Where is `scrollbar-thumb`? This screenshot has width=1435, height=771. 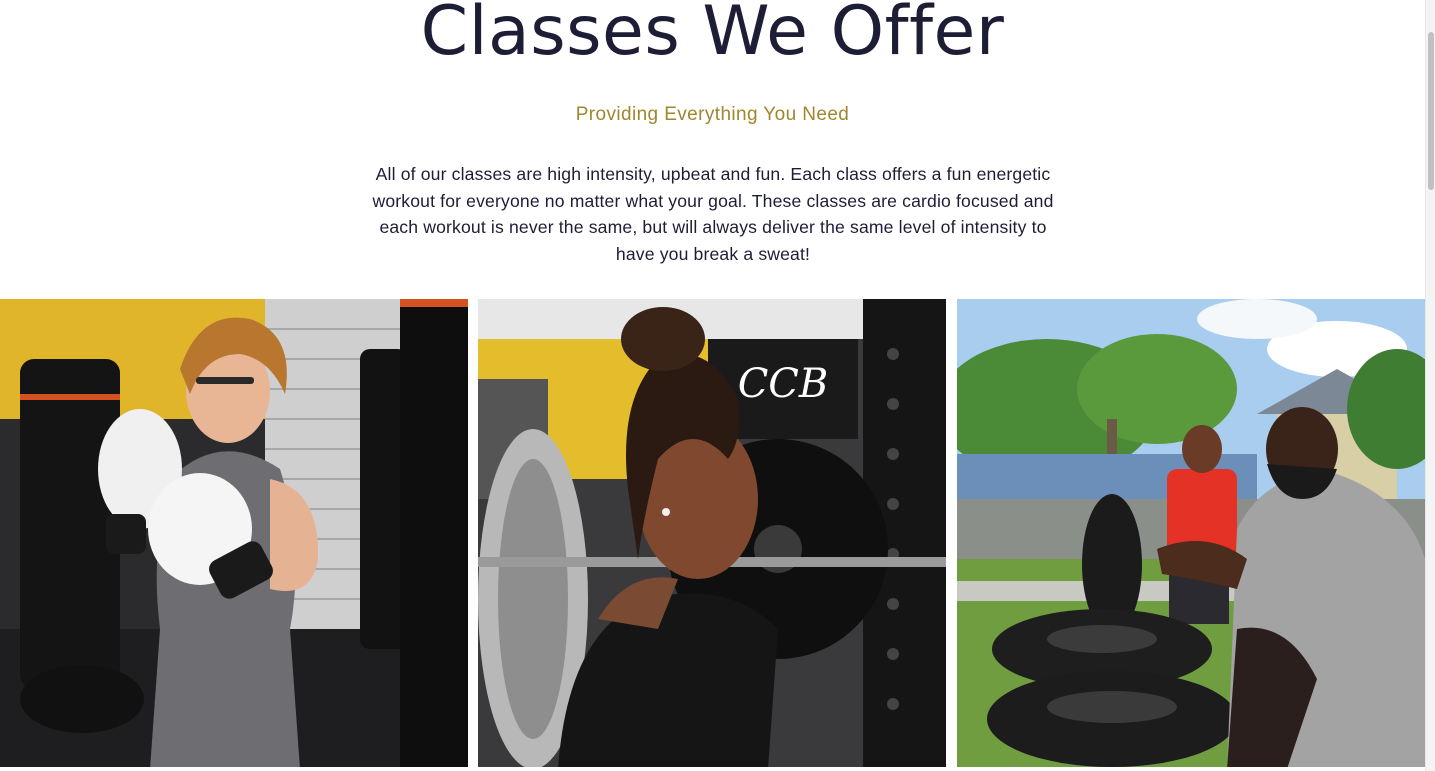
scrollbar-thumb is located at coordinates (1431, 111).